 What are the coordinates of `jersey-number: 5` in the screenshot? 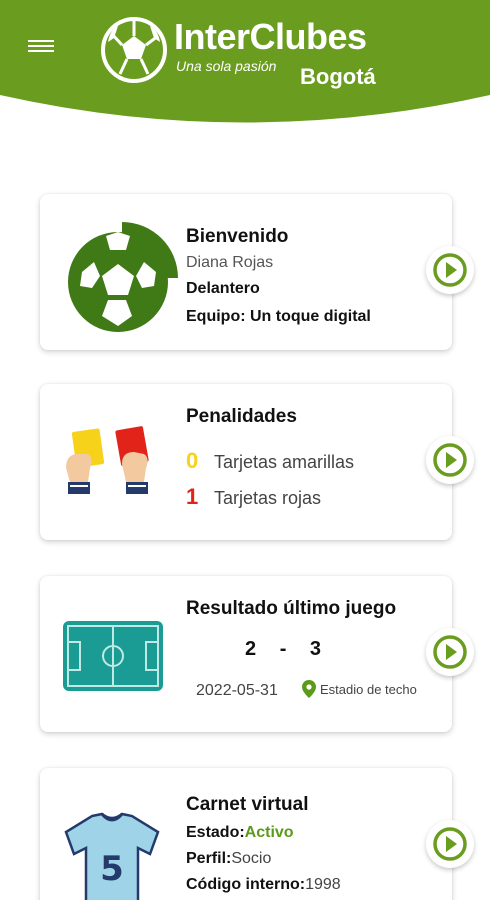 It's located at (112, 869).